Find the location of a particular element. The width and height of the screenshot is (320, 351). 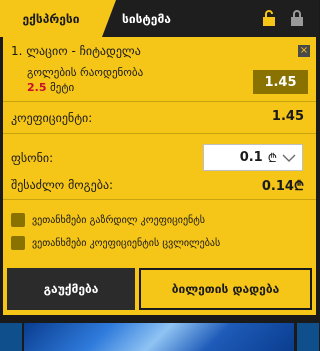

checkbox-label: ვეთანხმები კოეფიციენტის ცვლილებას is located at coordinates (126, 243).